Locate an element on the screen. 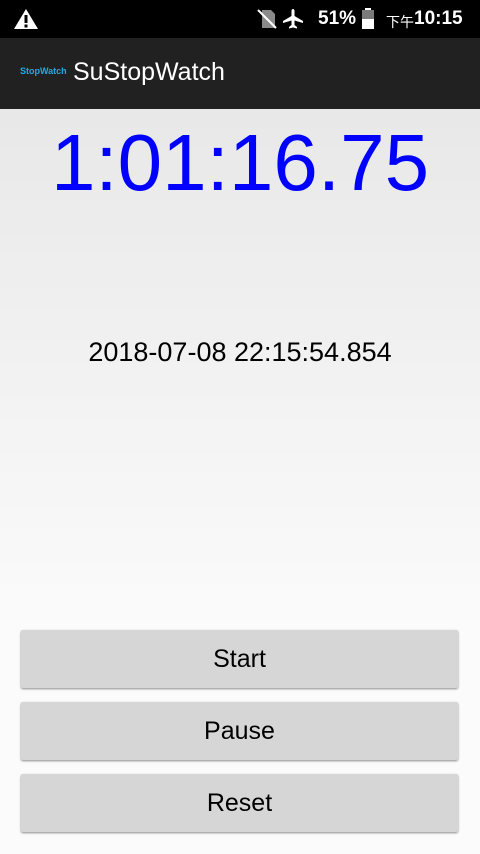 Image resolution: width=480 pixels, height=854 pixels. reset-button: Reset is located at coordinates (239, 803).